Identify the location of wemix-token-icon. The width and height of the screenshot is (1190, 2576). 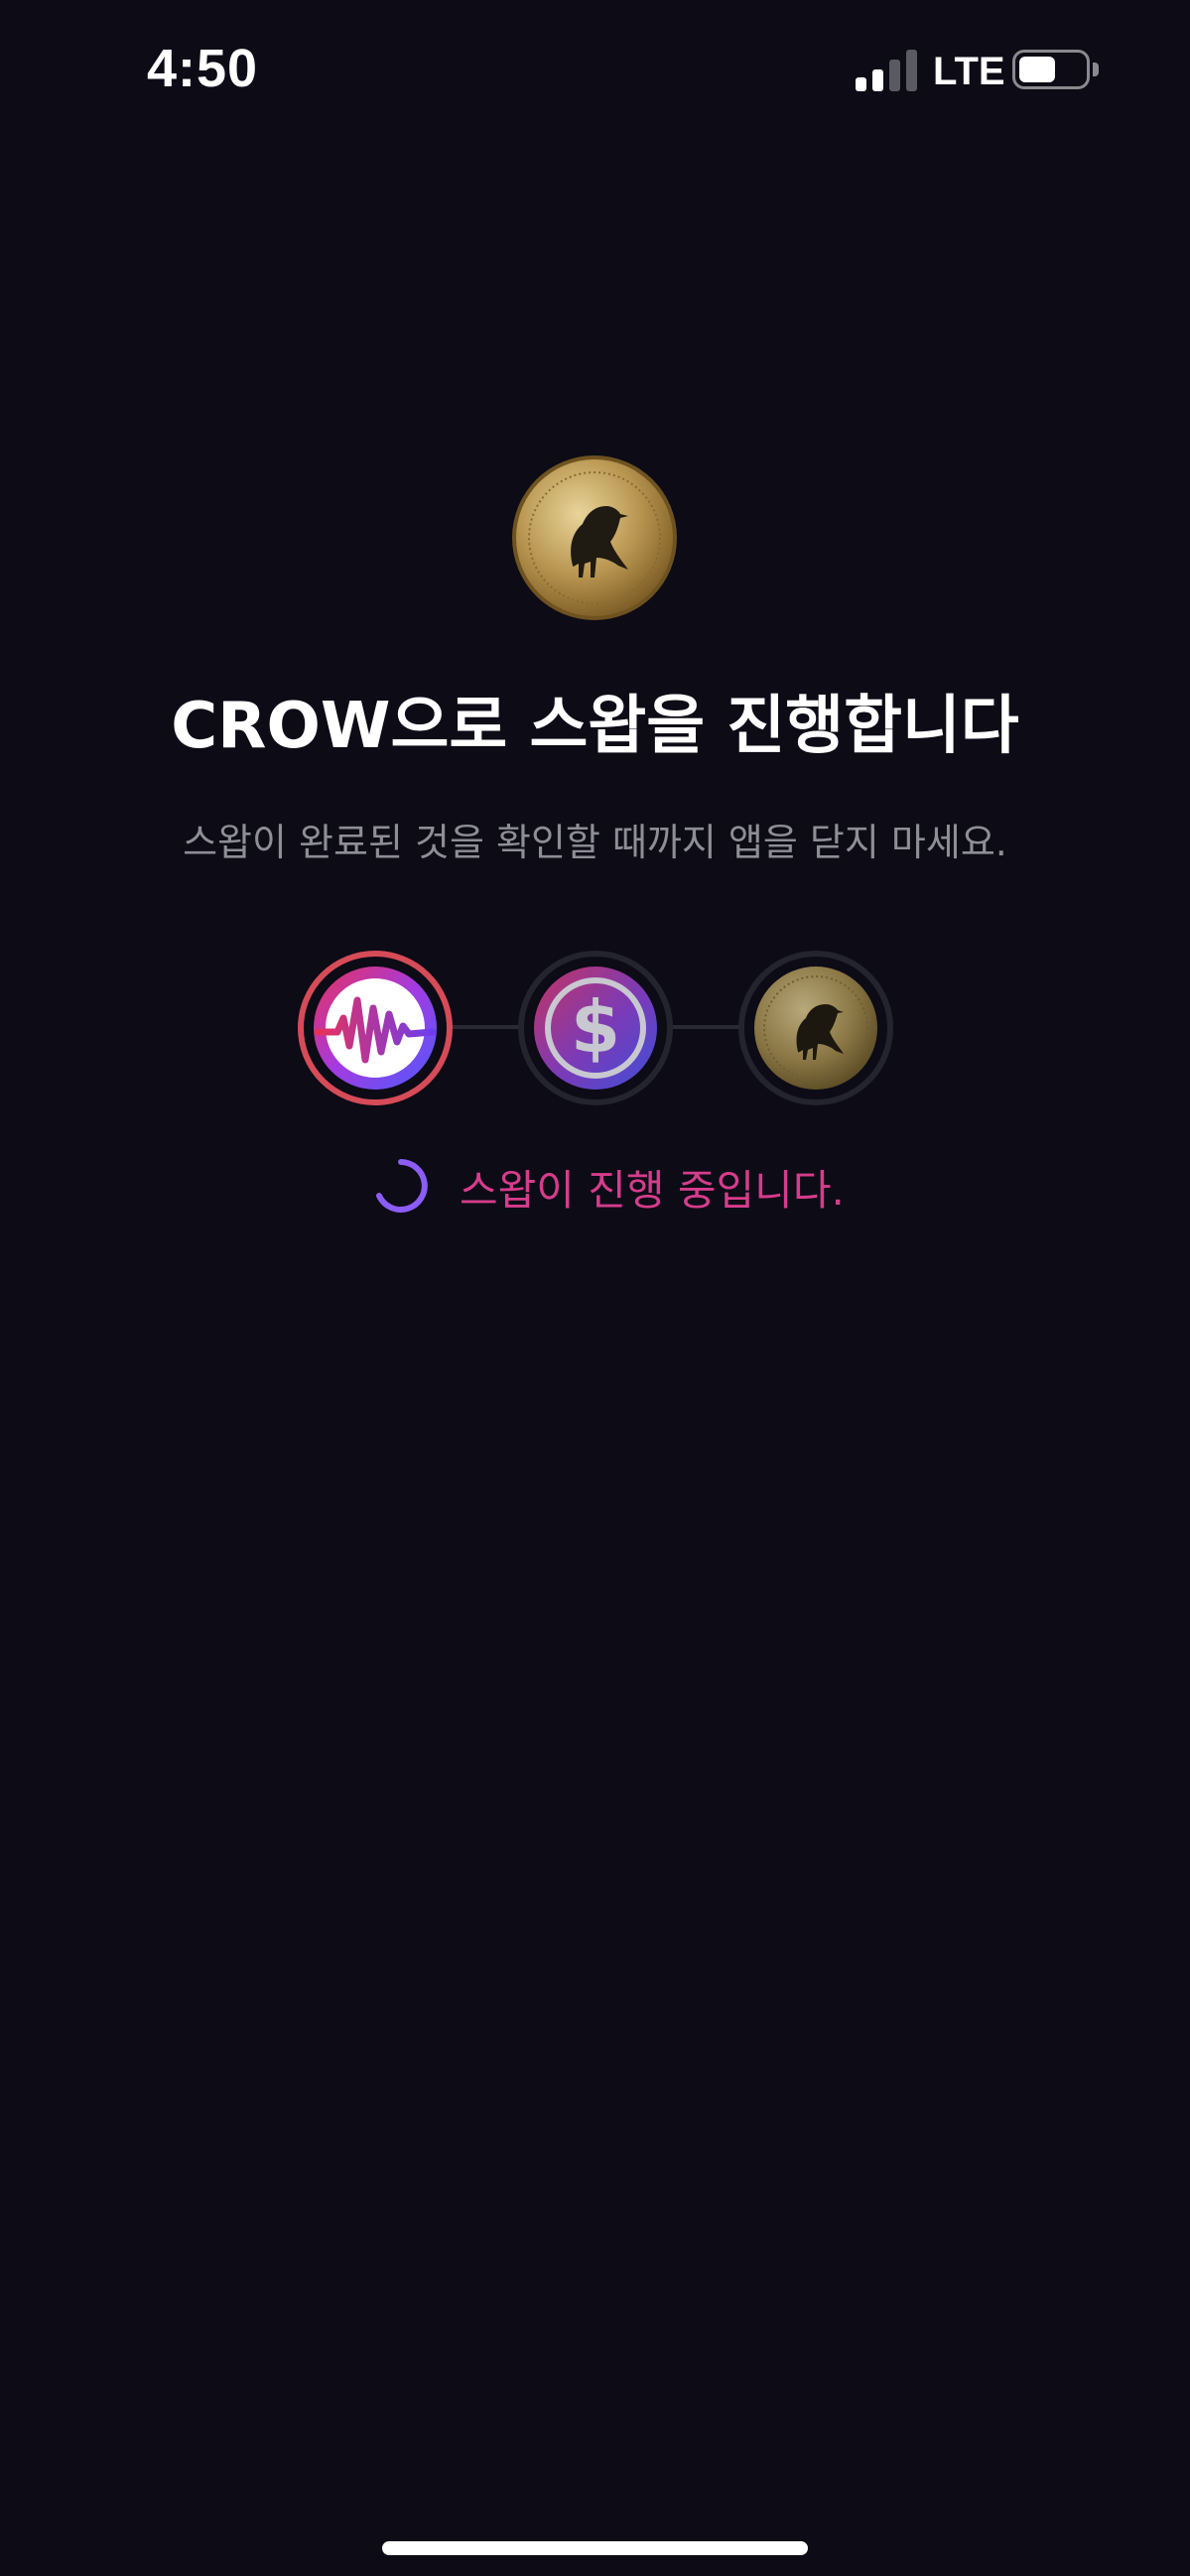
(375, 1028).